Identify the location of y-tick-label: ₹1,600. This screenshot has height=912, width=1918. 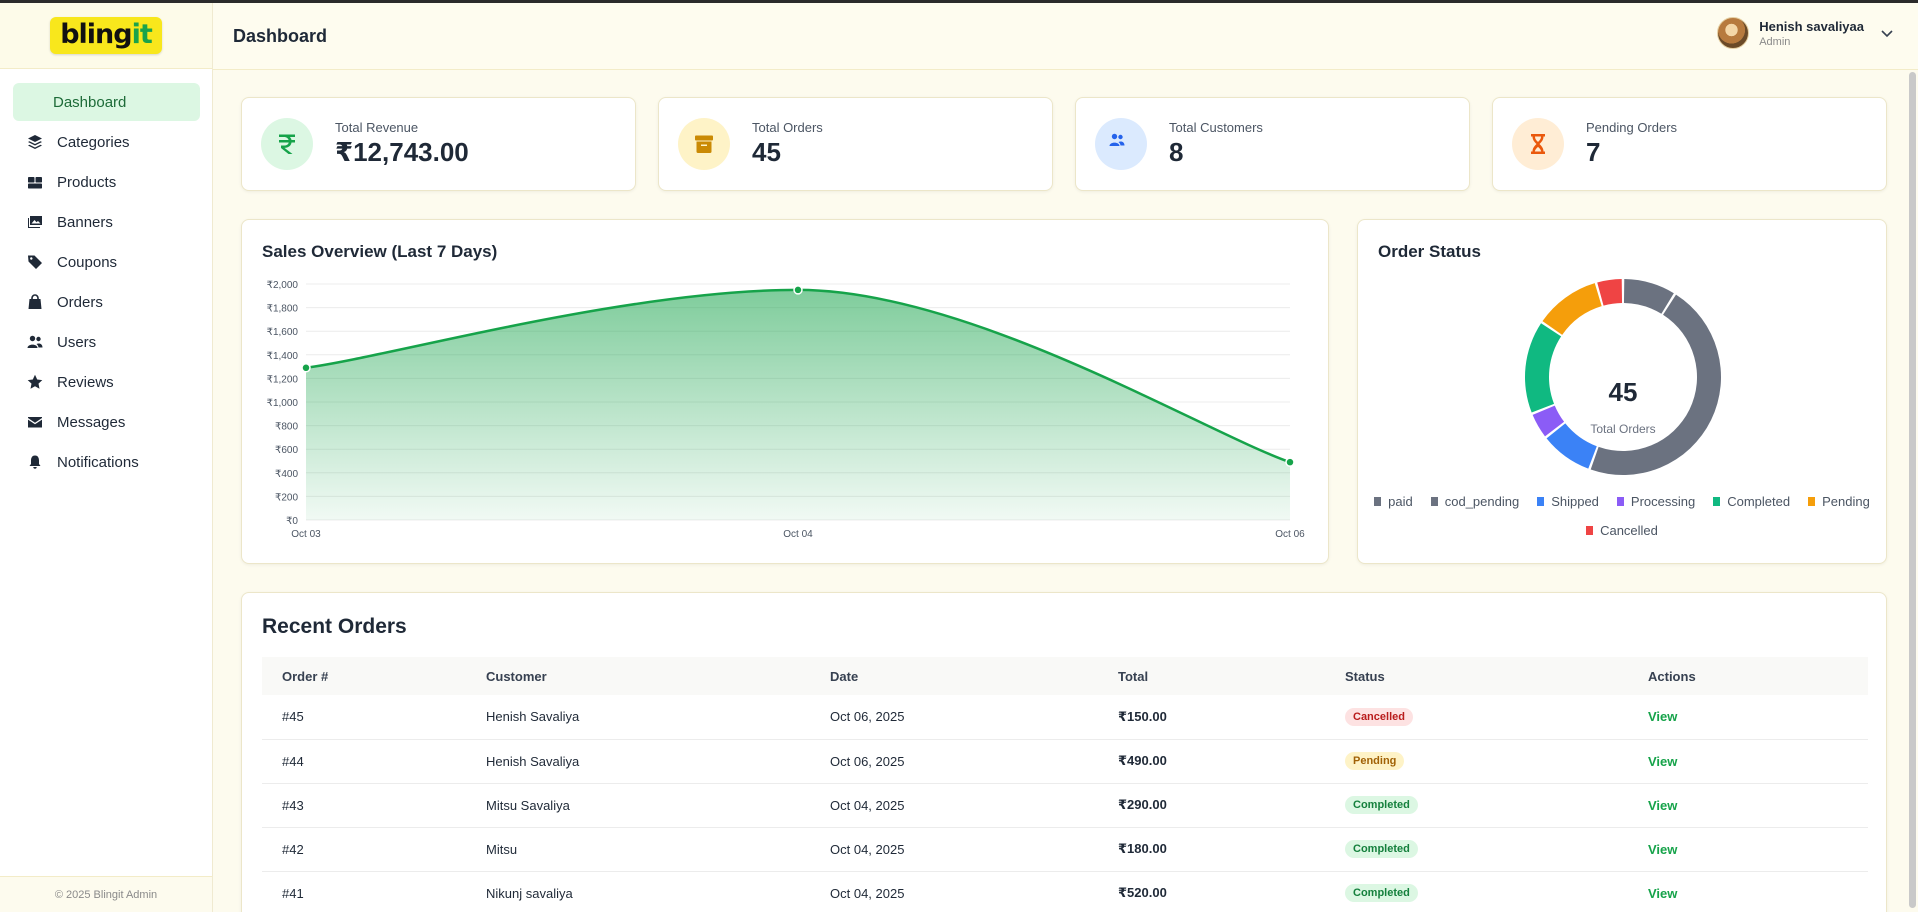
(283, 332).